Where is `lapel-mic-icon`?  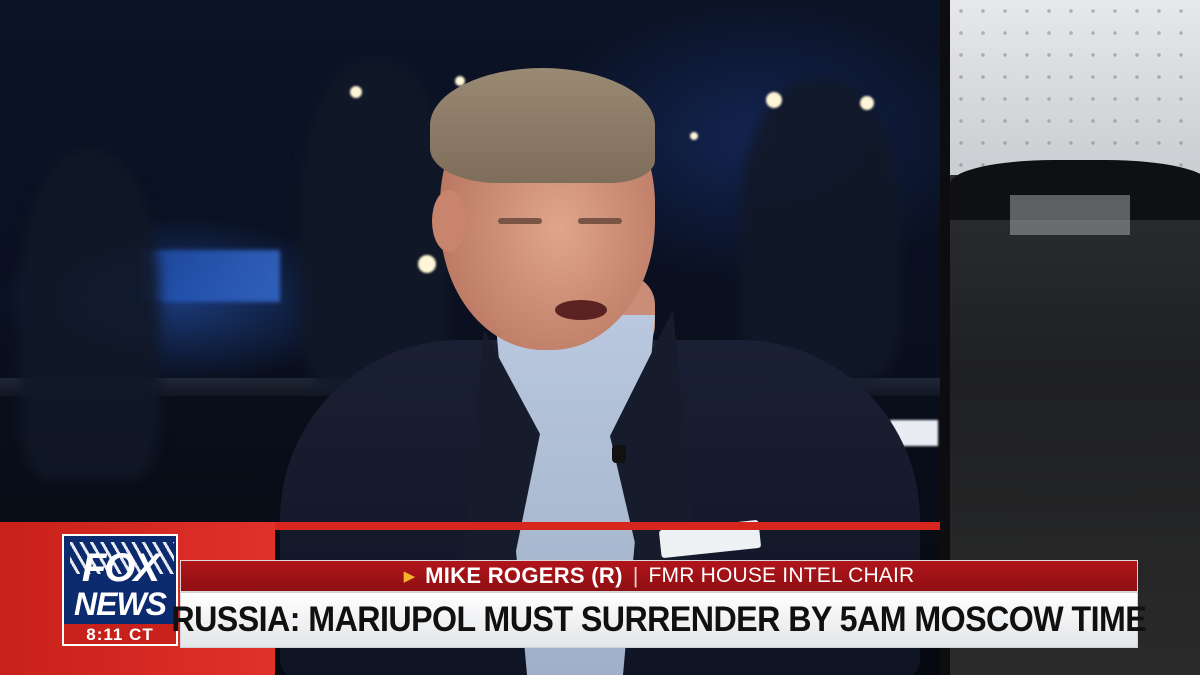
lapel-mic-icon is located at coordinates (619, 454).